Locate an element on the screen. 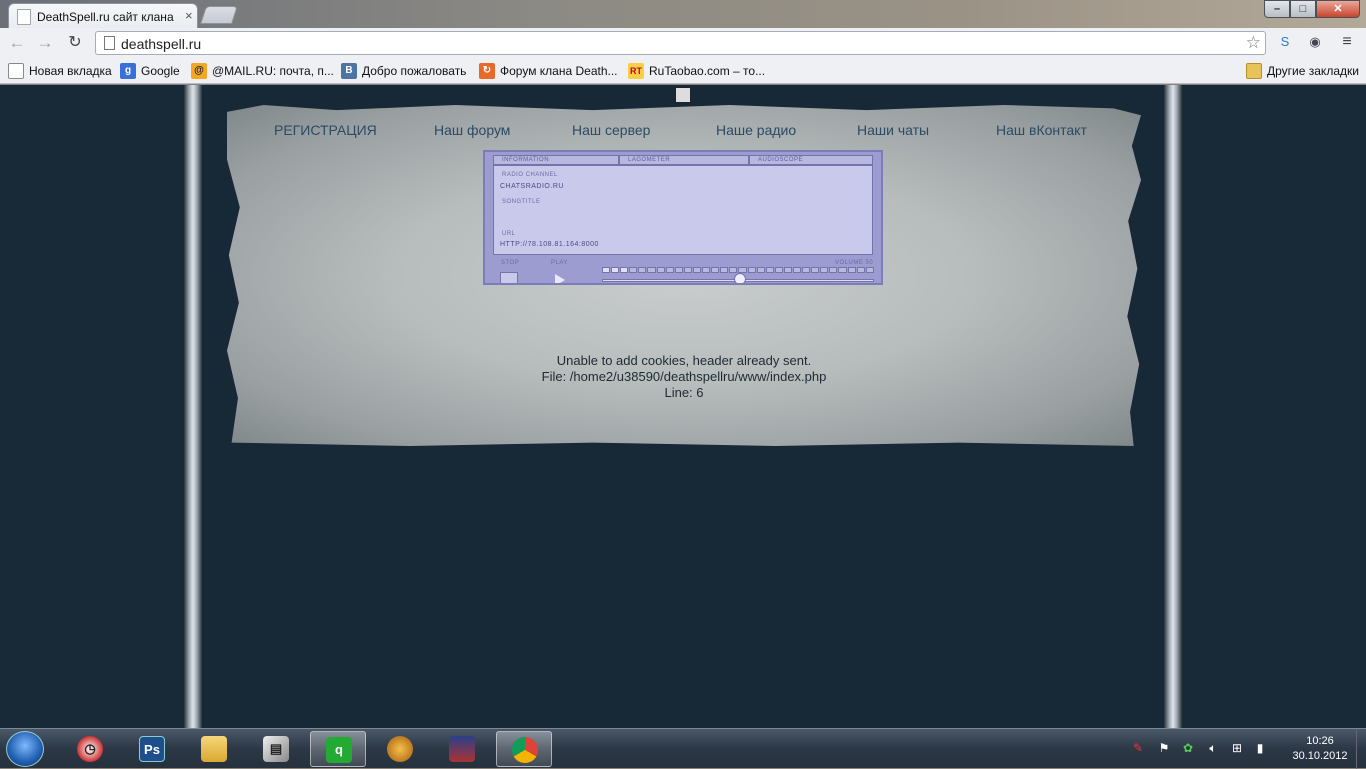  reload-button: ↻ is located at coordinates (75, 43).